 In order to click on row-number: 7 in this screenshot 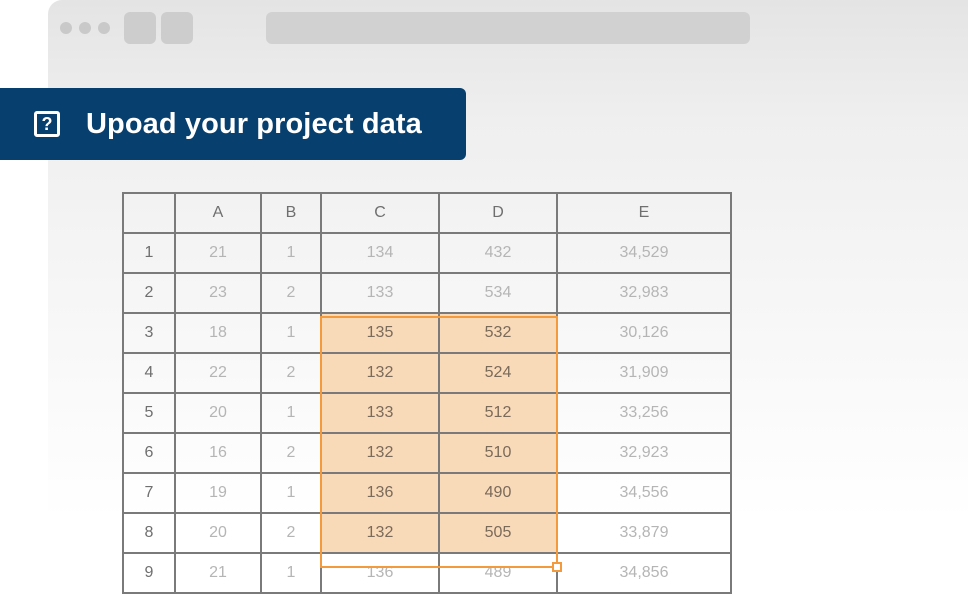, I will do `click(149, 493)`.